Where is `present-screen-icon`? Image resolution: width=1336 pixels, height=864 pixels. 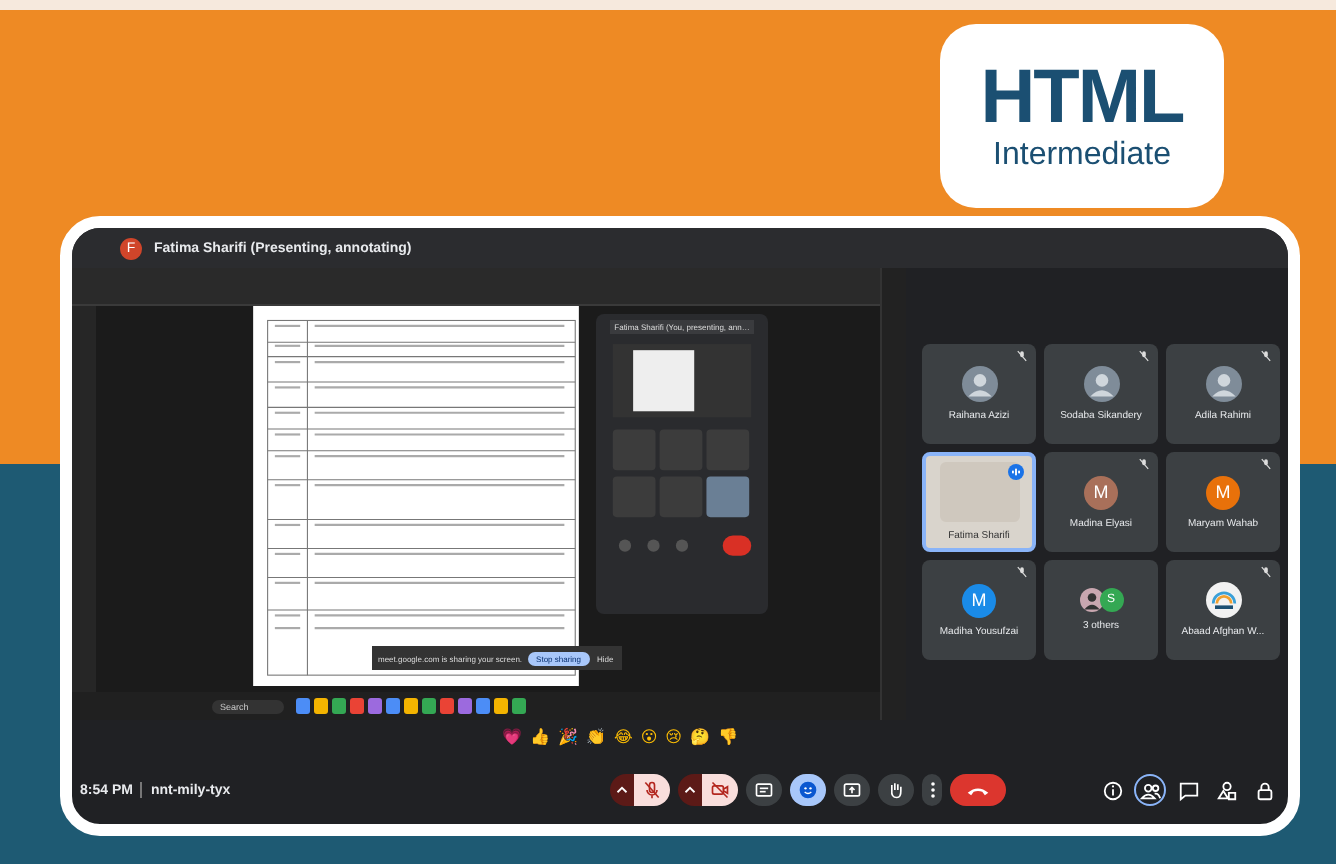
present-screen-icon is located at coordinates (852, 790).